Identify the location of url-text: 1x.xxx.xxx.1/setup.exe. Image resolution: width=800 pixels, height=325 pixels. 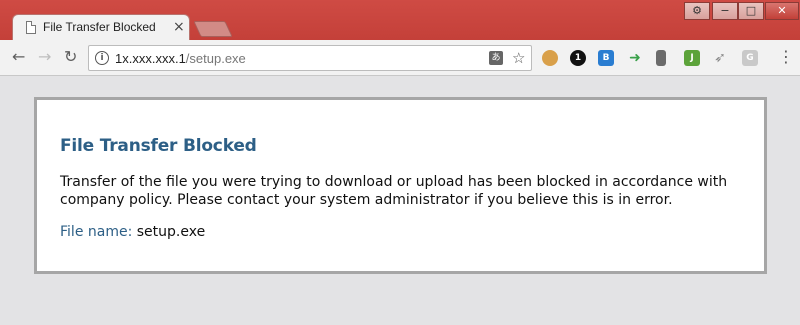
(180, 58).